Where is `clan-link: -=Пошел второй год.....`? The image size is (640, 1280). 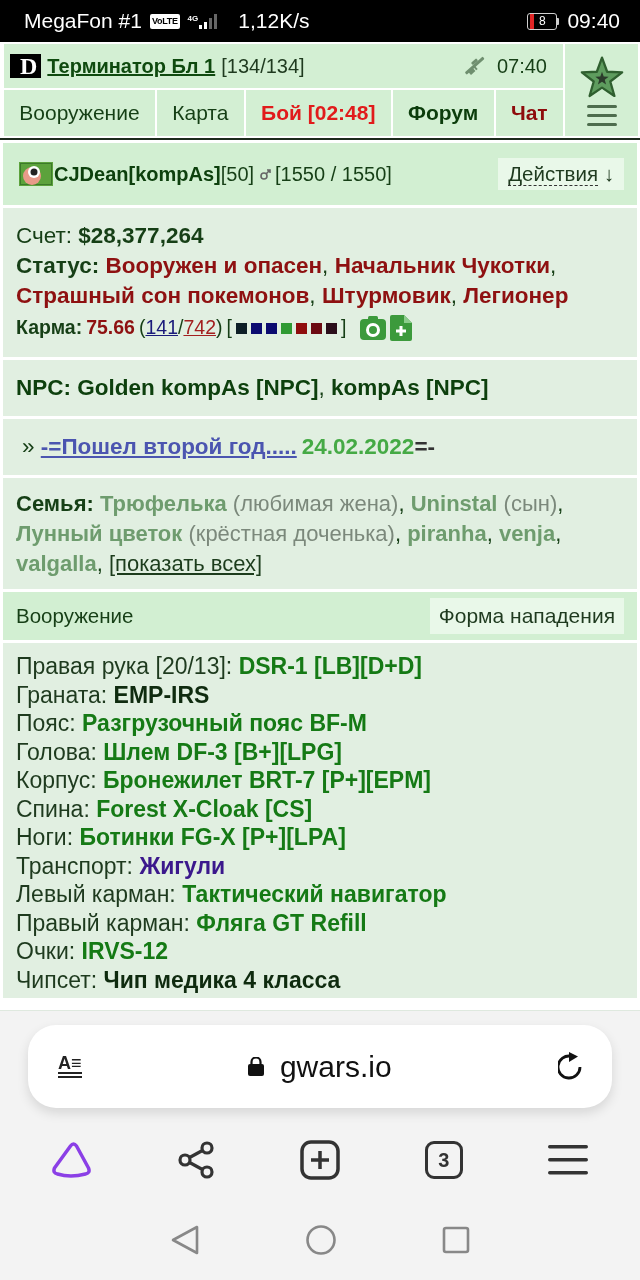
clan-link: -=Пошел второй год..... is located at coordinates (168, 447).